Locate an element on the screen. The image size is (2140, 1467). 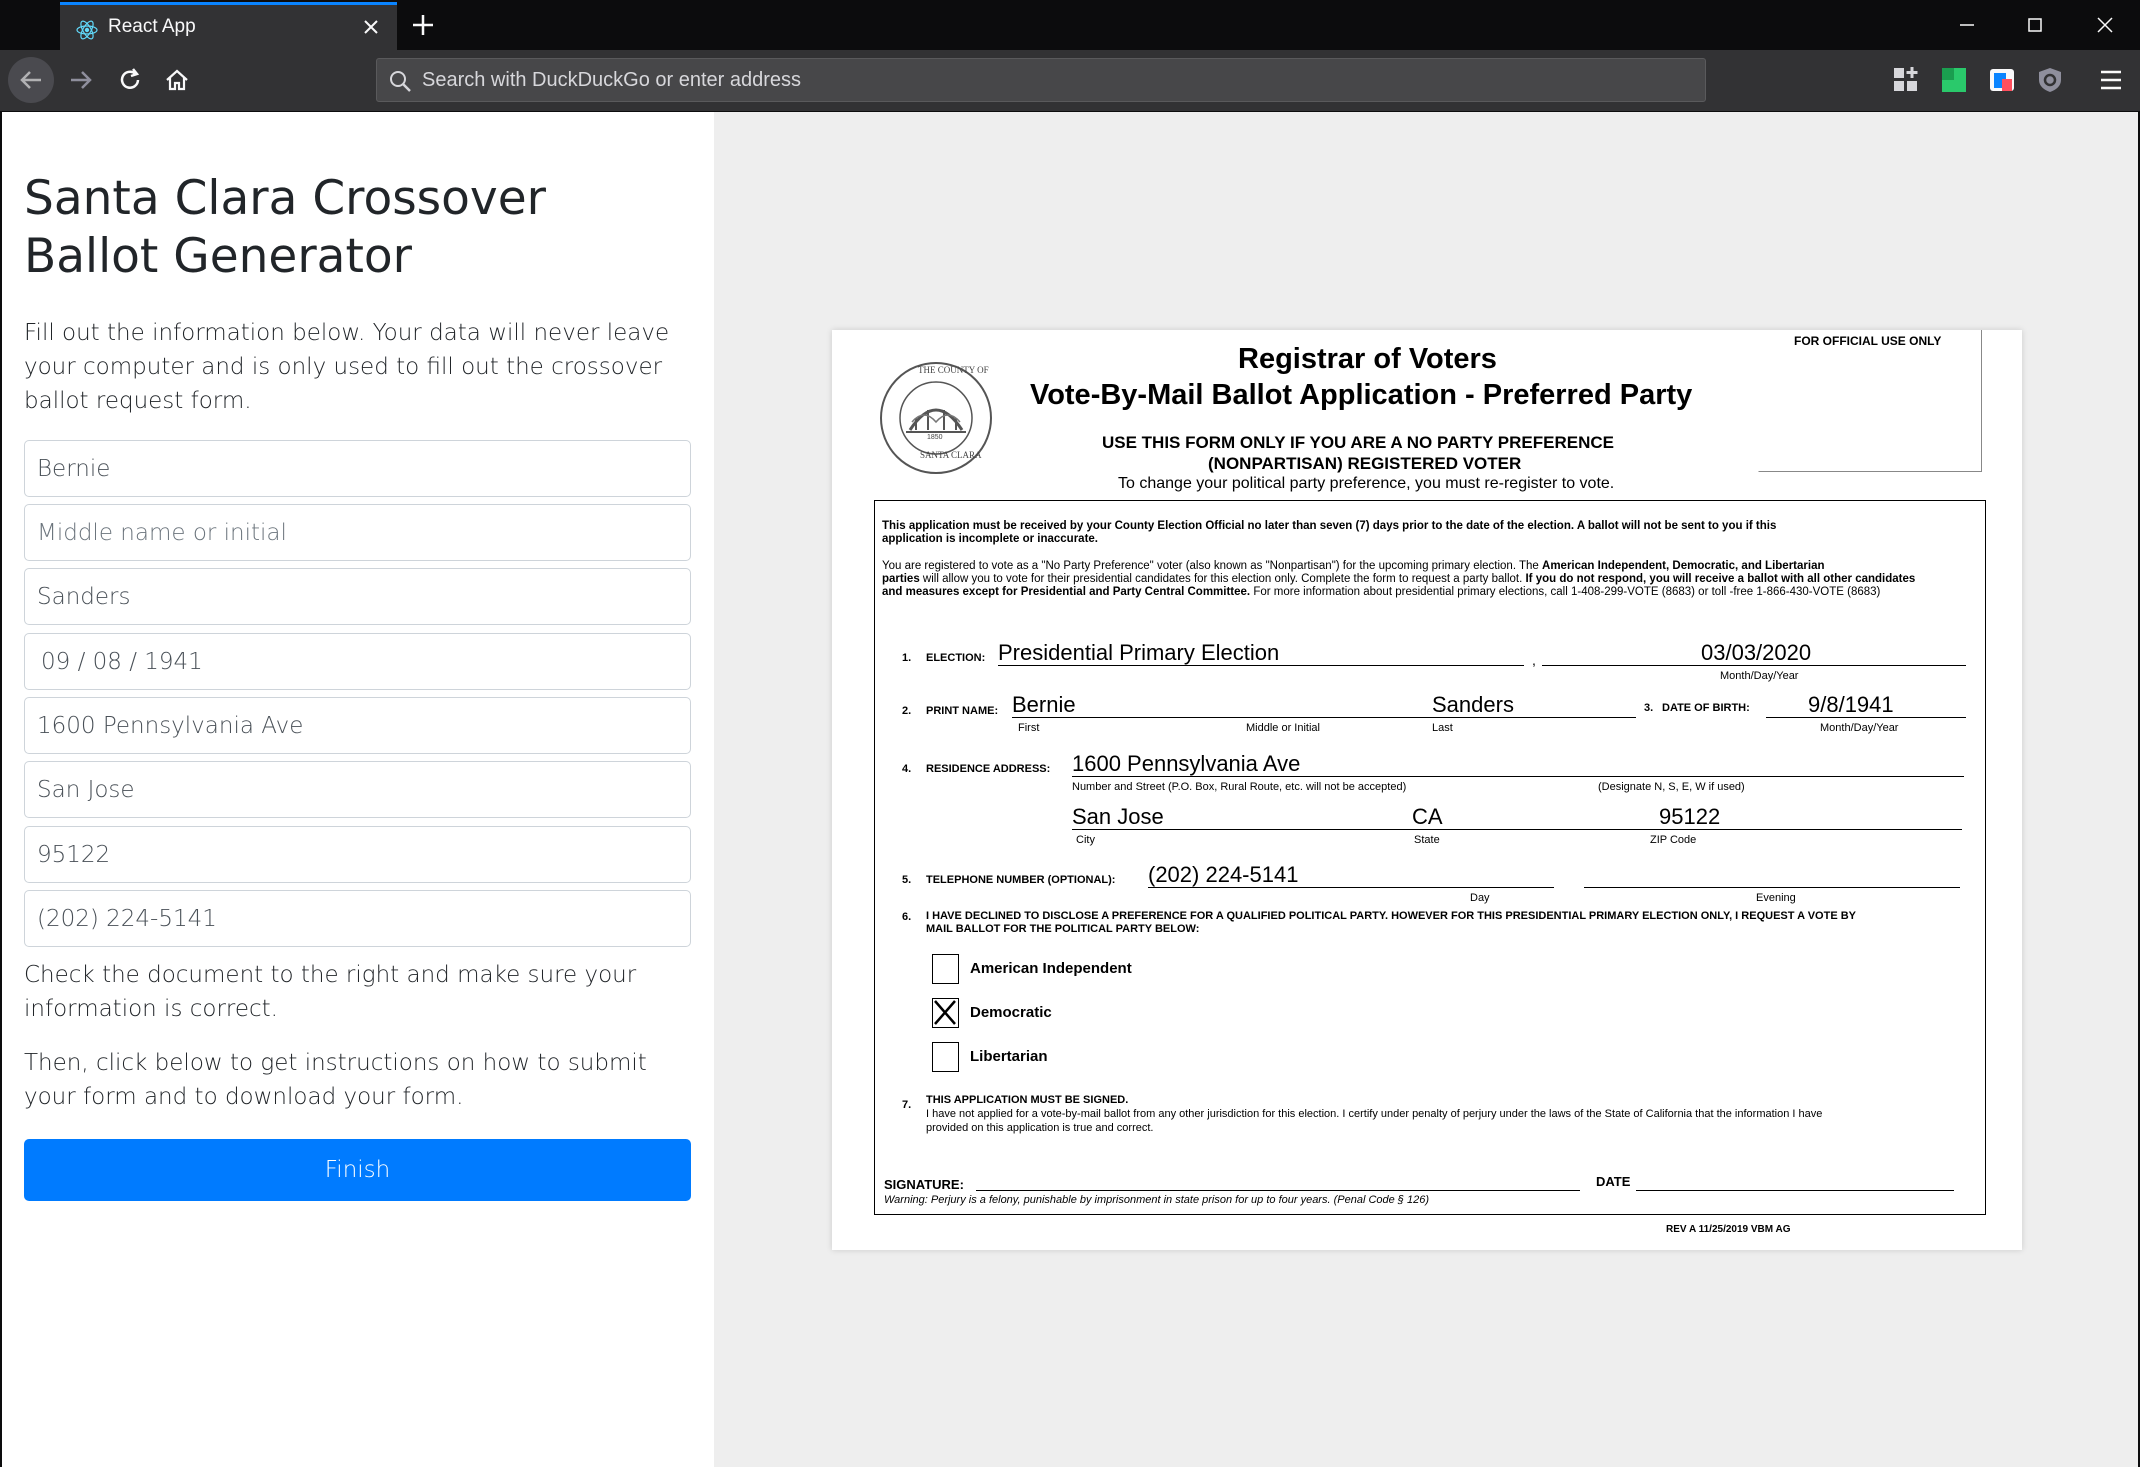
tab-title: React App is located at coordinates (152, 26).